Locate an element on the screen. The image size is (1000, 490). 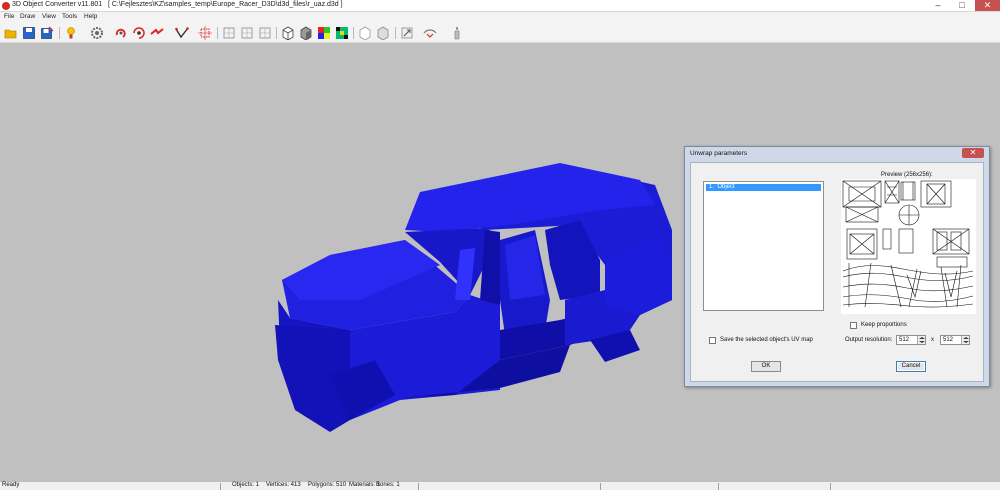
save-uv-map-checkbox is located at coordinates (712, 340).